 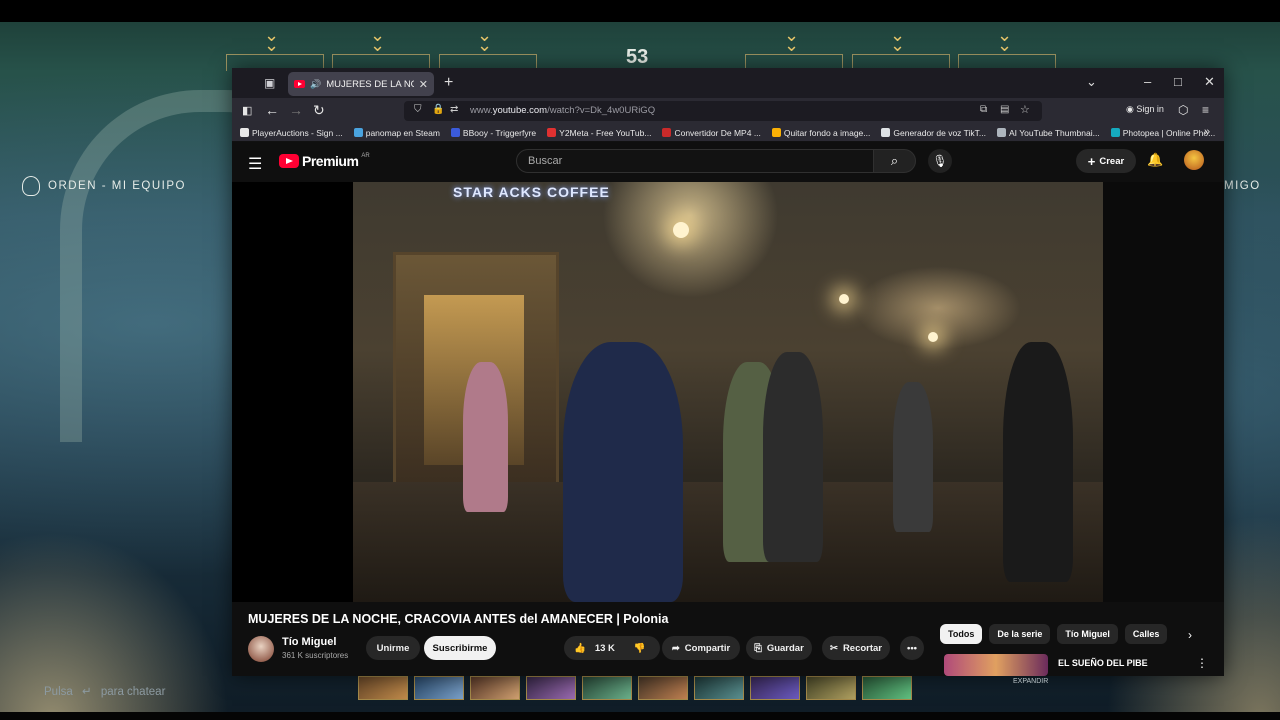 I want to click on avatar, so click(x=1194, y=160).